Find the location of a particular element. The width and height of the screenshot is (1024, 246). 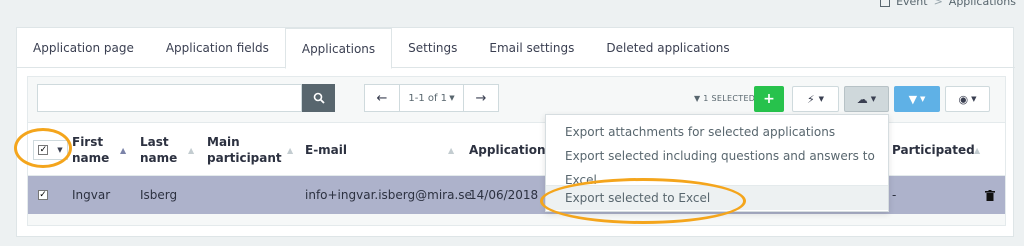

sort-icon: ▲︎ is located at coordinates (191, 150).